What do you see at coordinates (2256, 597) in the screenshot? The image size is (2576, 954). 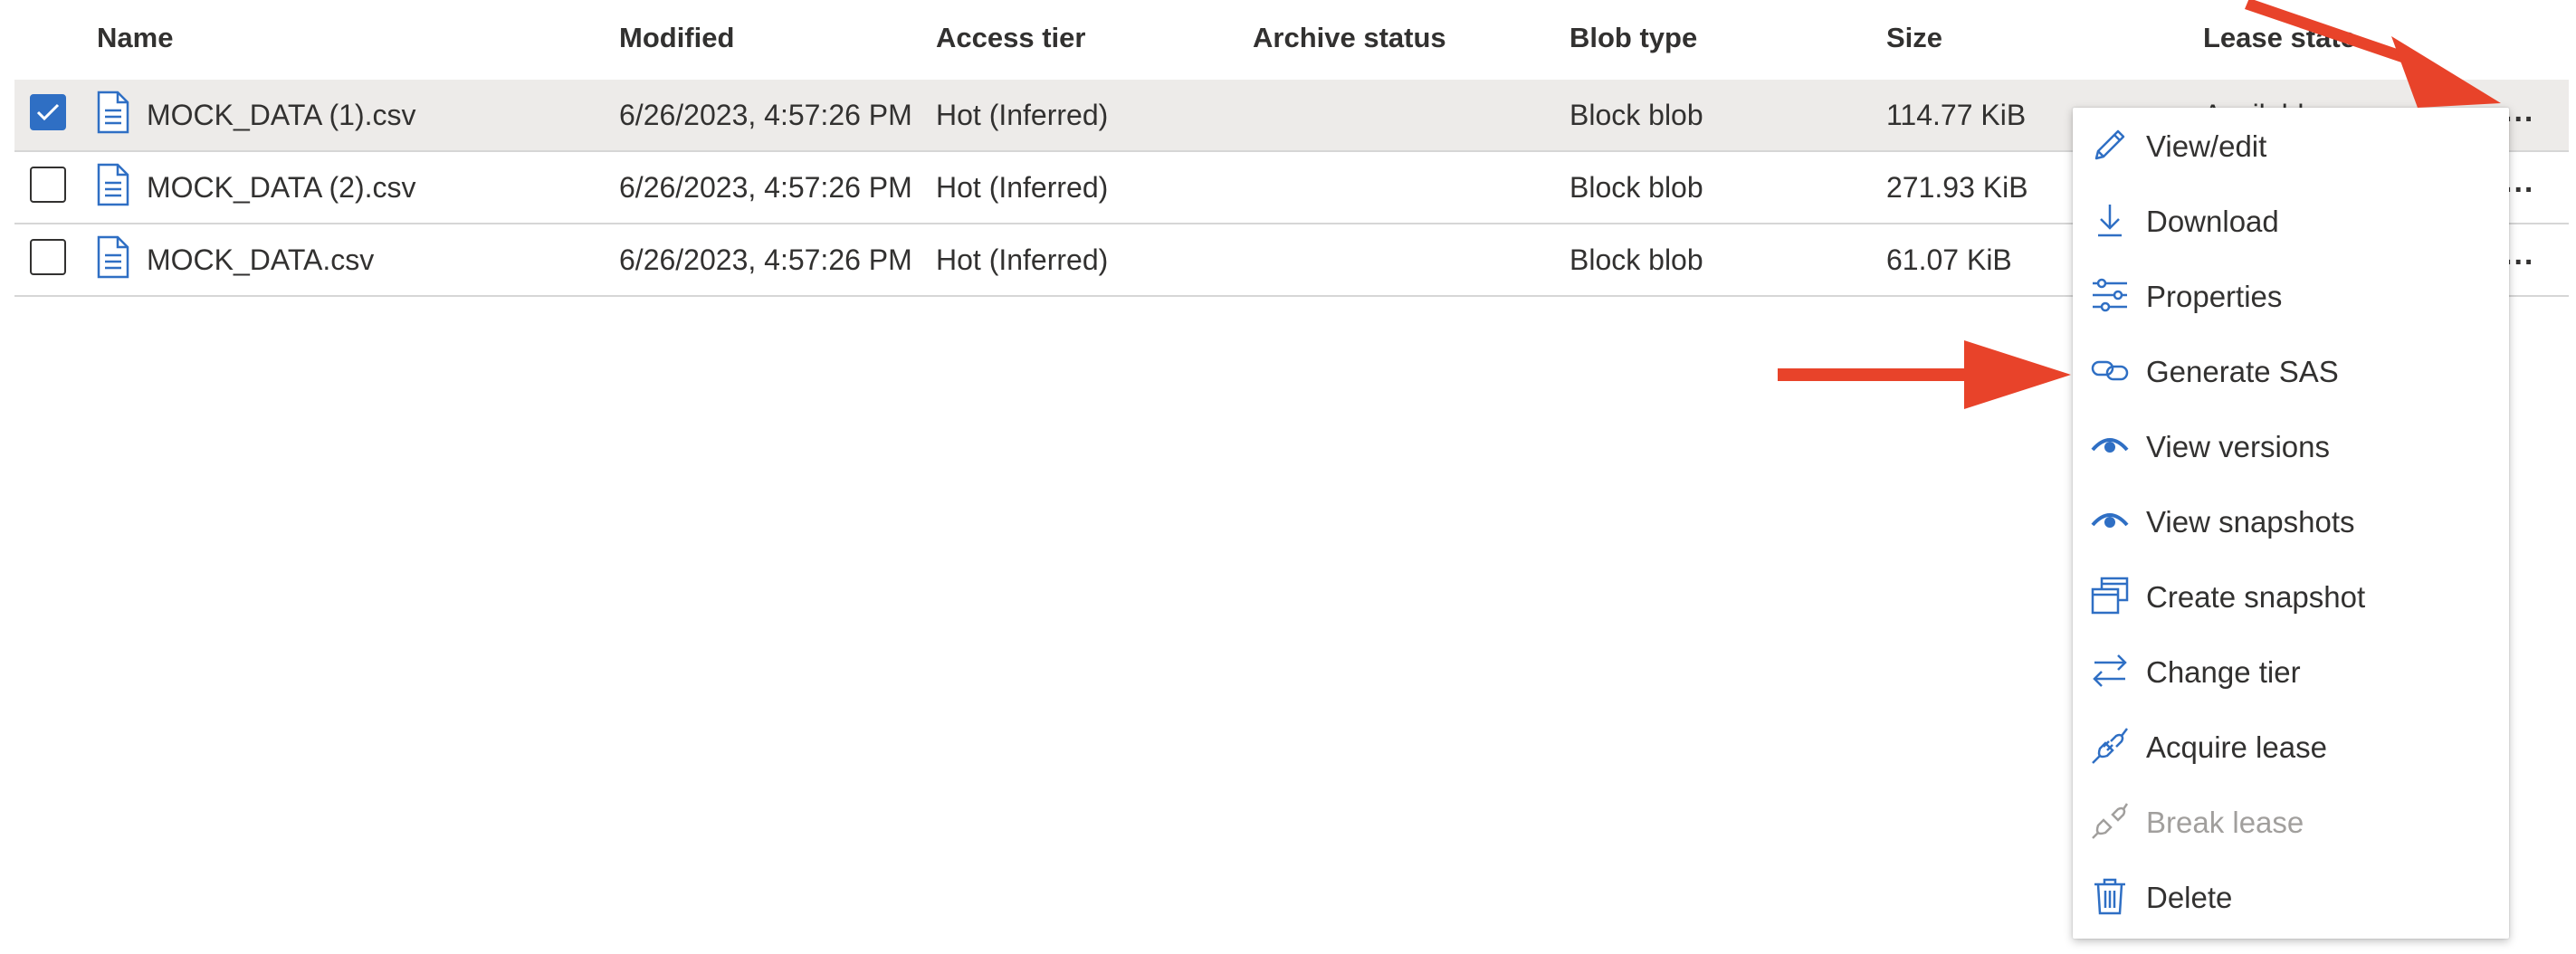 I see `menu-item-label: Create snapshot` at bounding box center [2256, 597].